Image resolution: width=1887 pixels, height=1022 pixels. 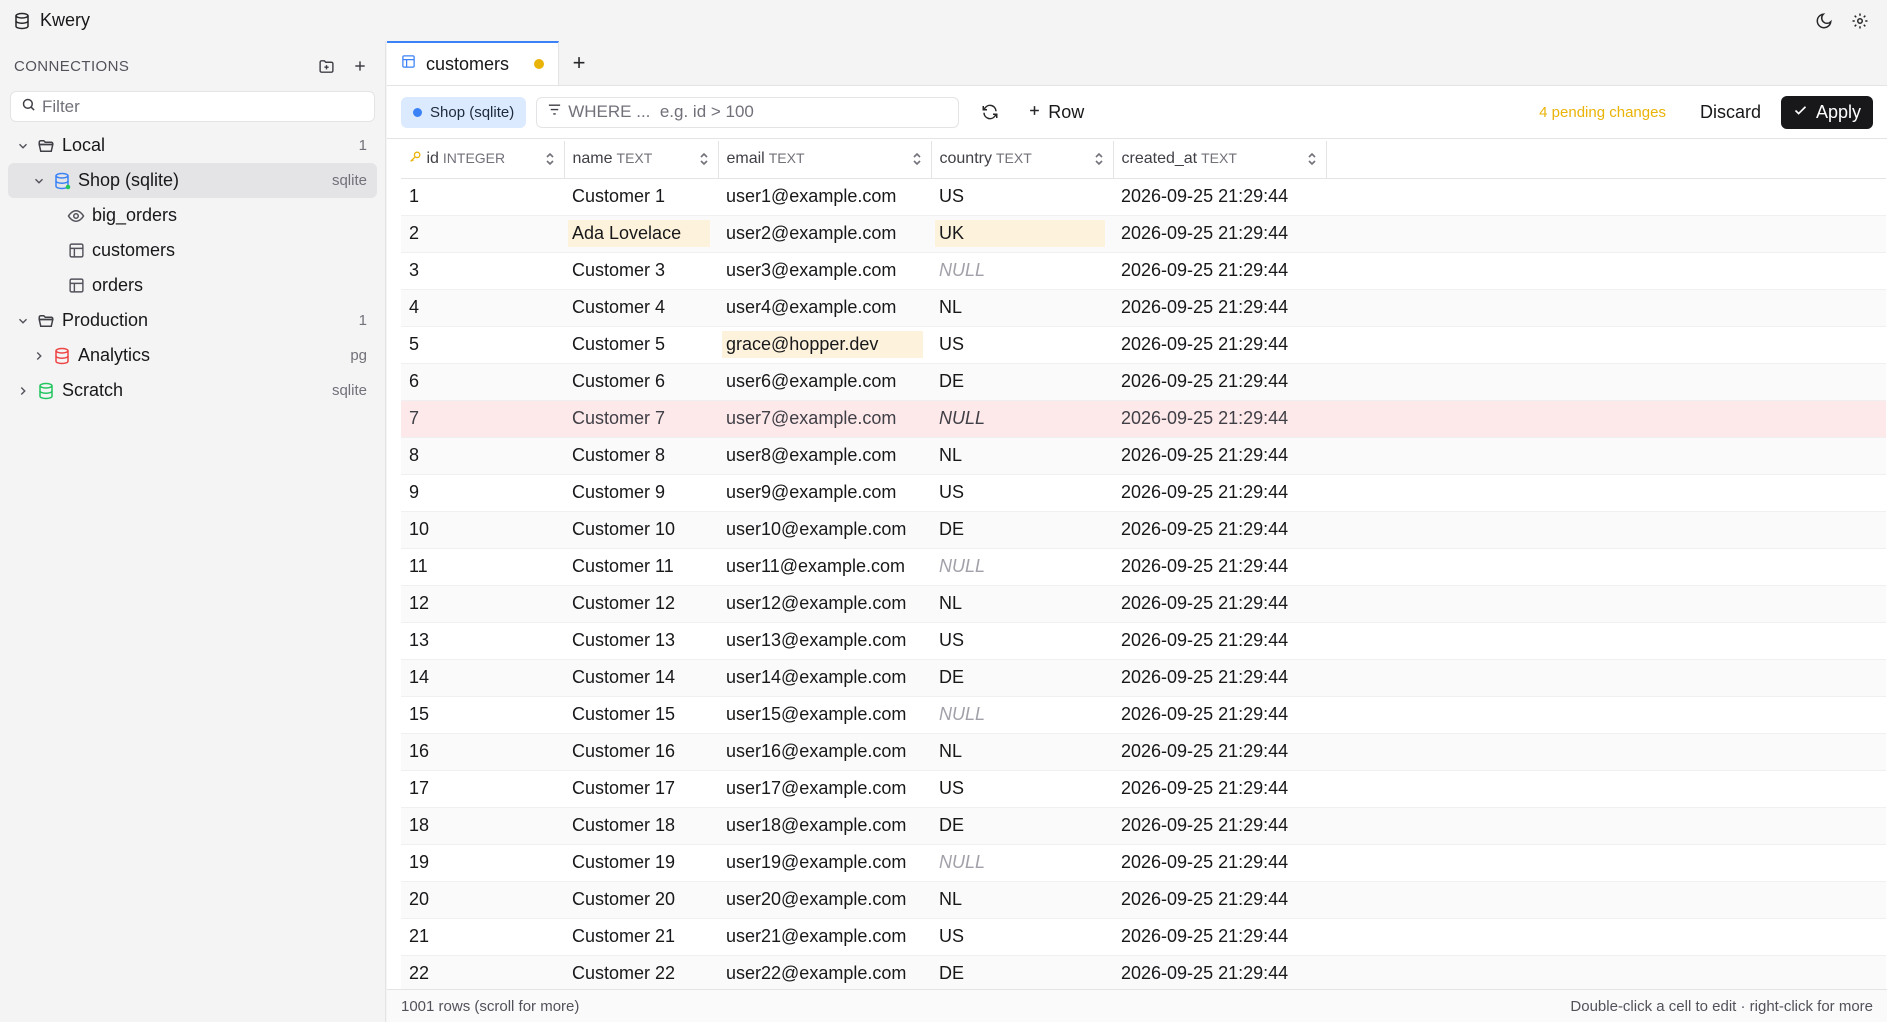 I want to click on table-cell-email: user11@example.com, so click(x=824, y=567).